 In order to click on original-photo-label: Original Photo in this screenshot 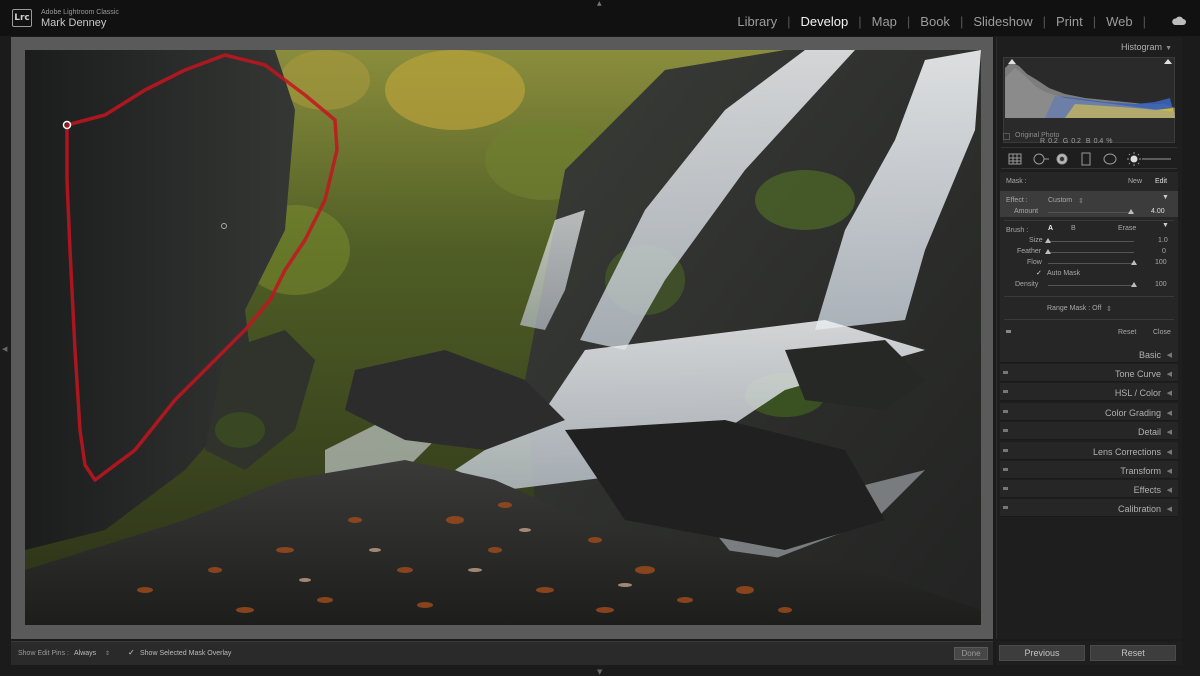, I will do `click(1037, 135)`.